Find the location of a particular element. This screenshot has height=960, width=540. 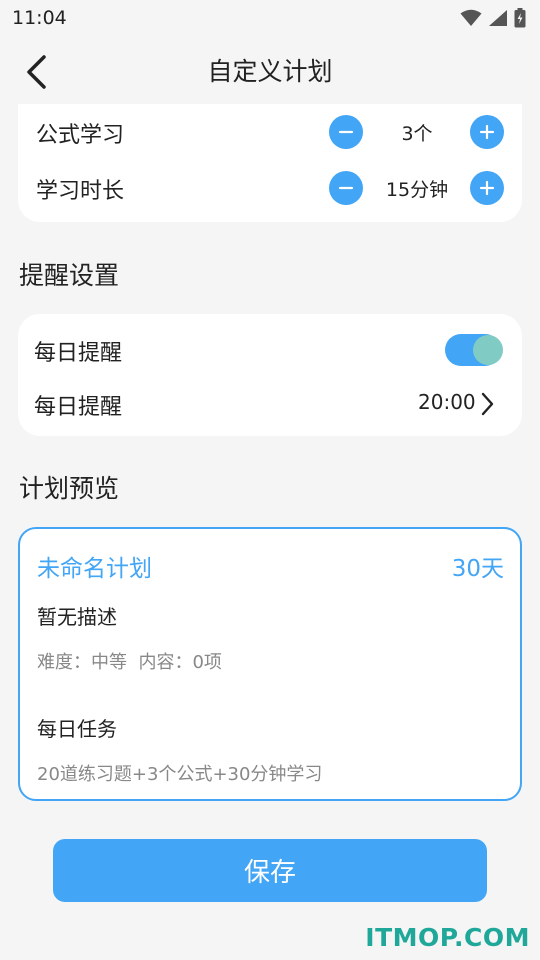

duration-increase-button is located at coordinates (487, 188).